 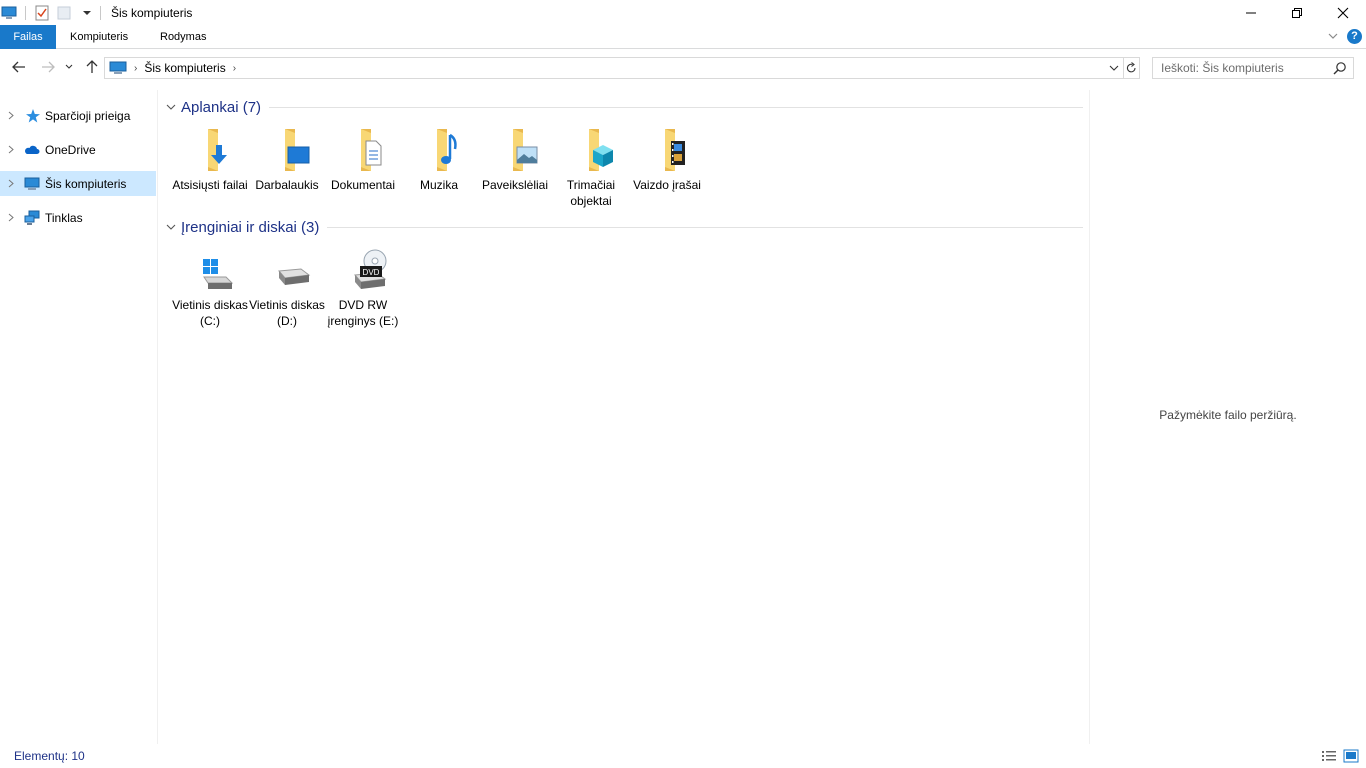 What do you see at coordinates (42, 13) in the screenshot?
I see `properties-icon` at bounding box center [42, 13].